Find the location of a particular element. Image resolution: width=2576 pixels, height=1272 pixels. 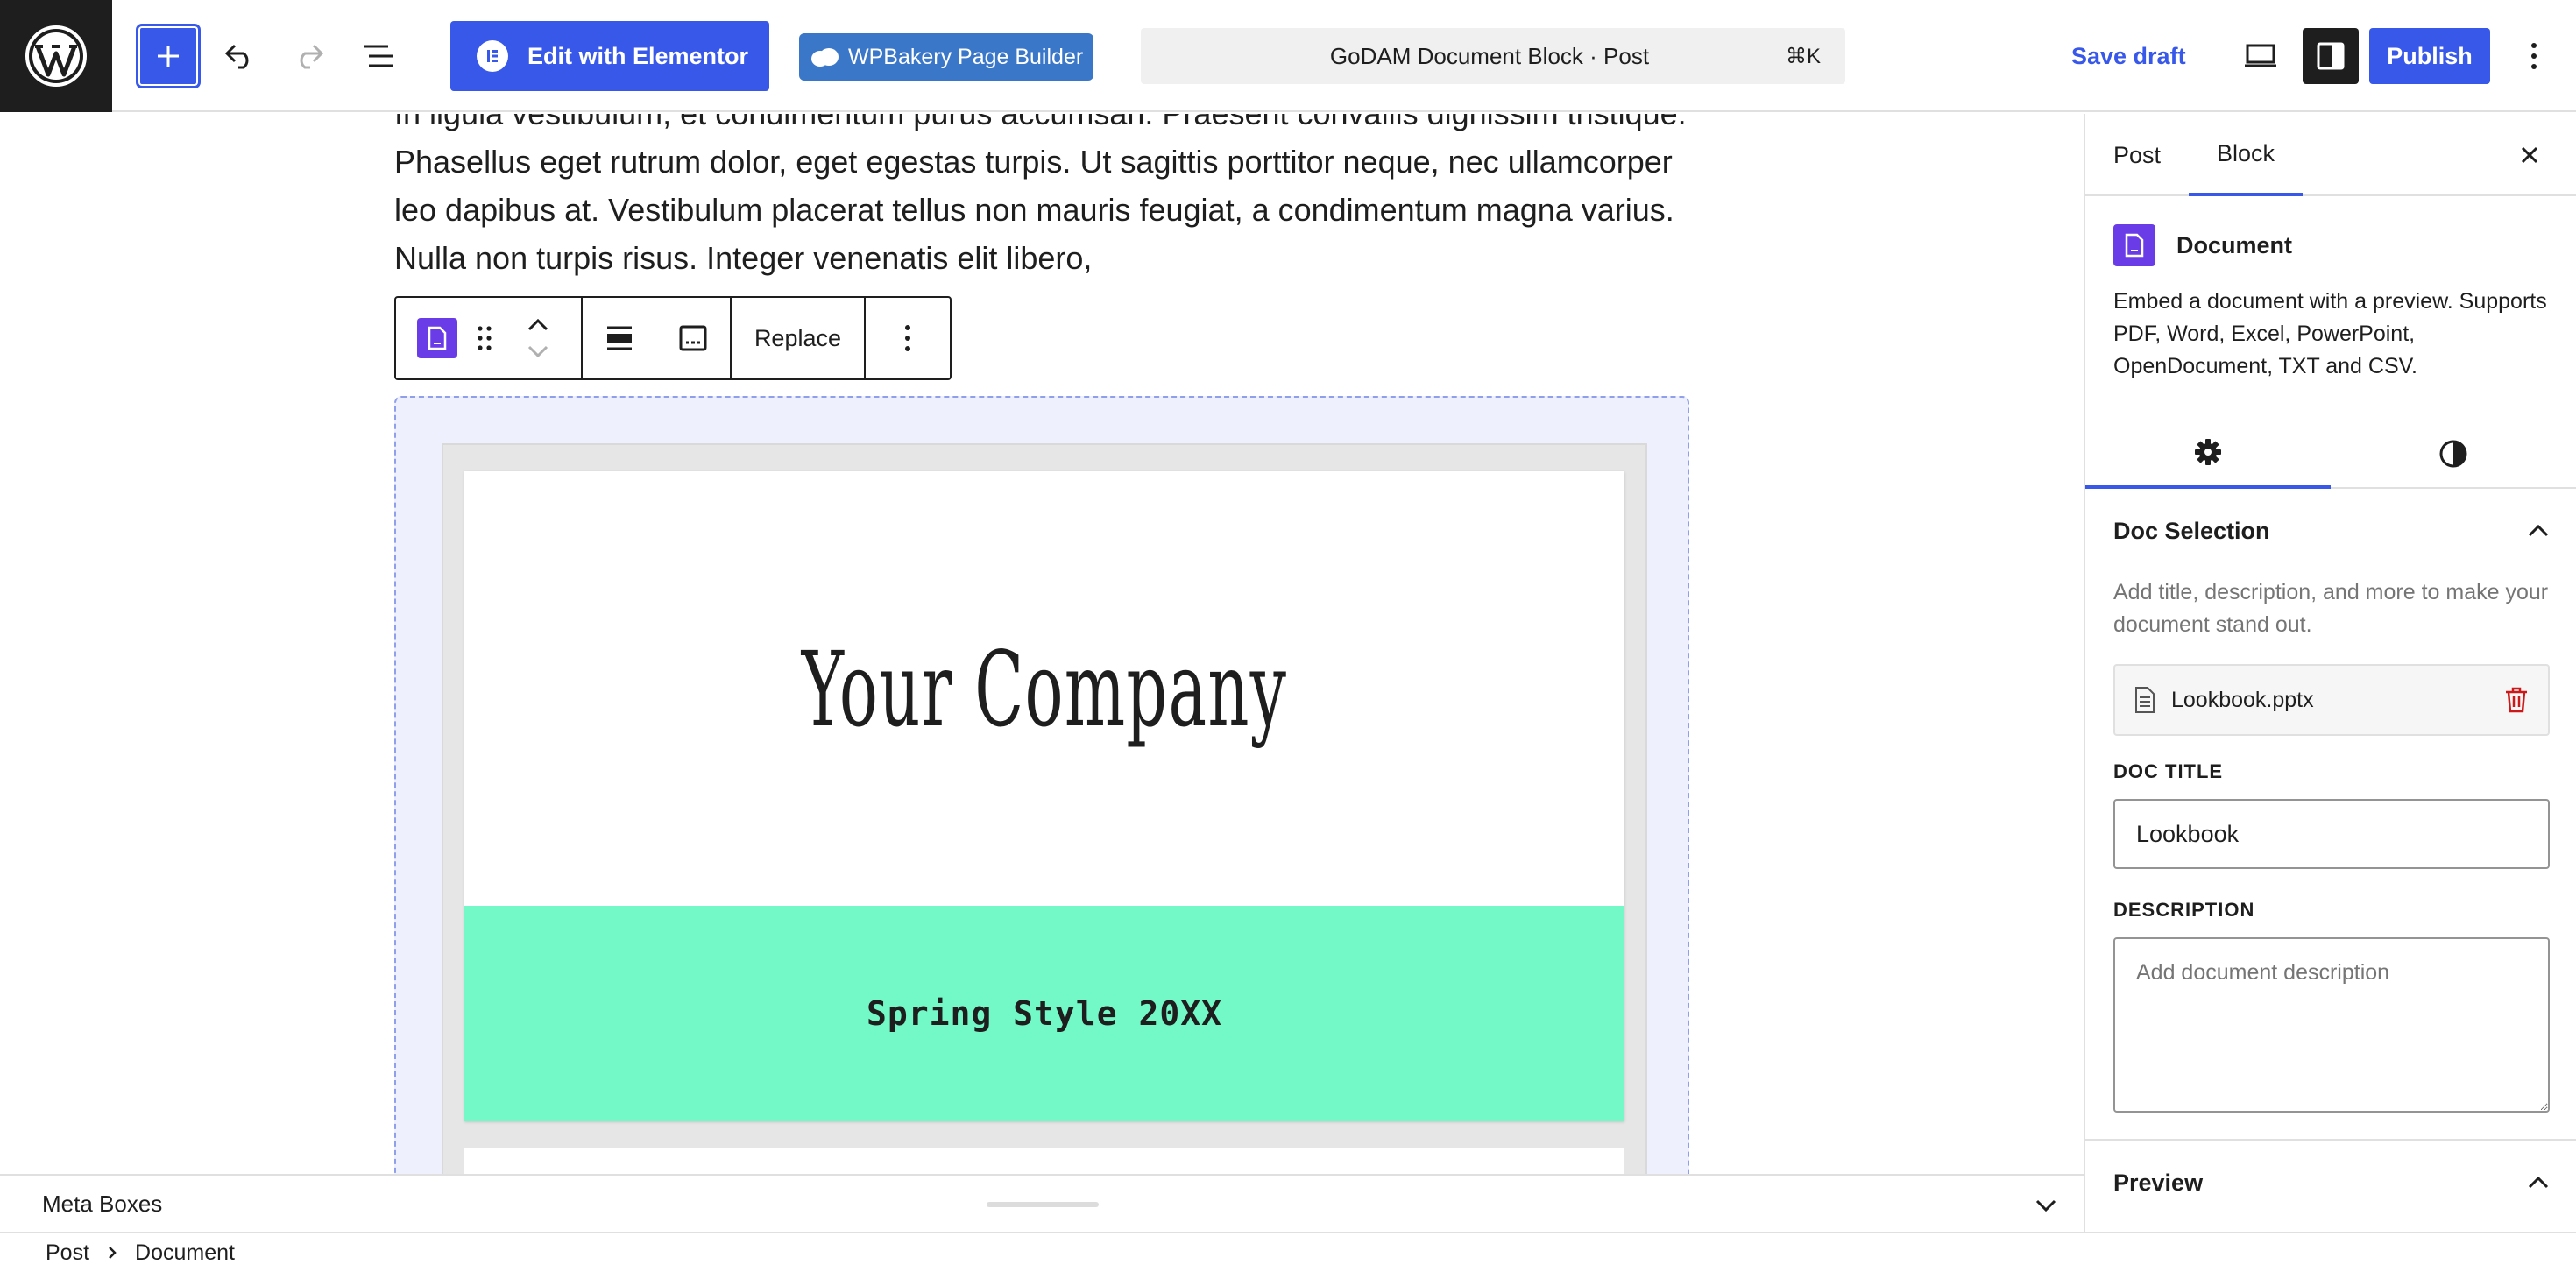

contrast-icon is located at coordinates (2453, 454).